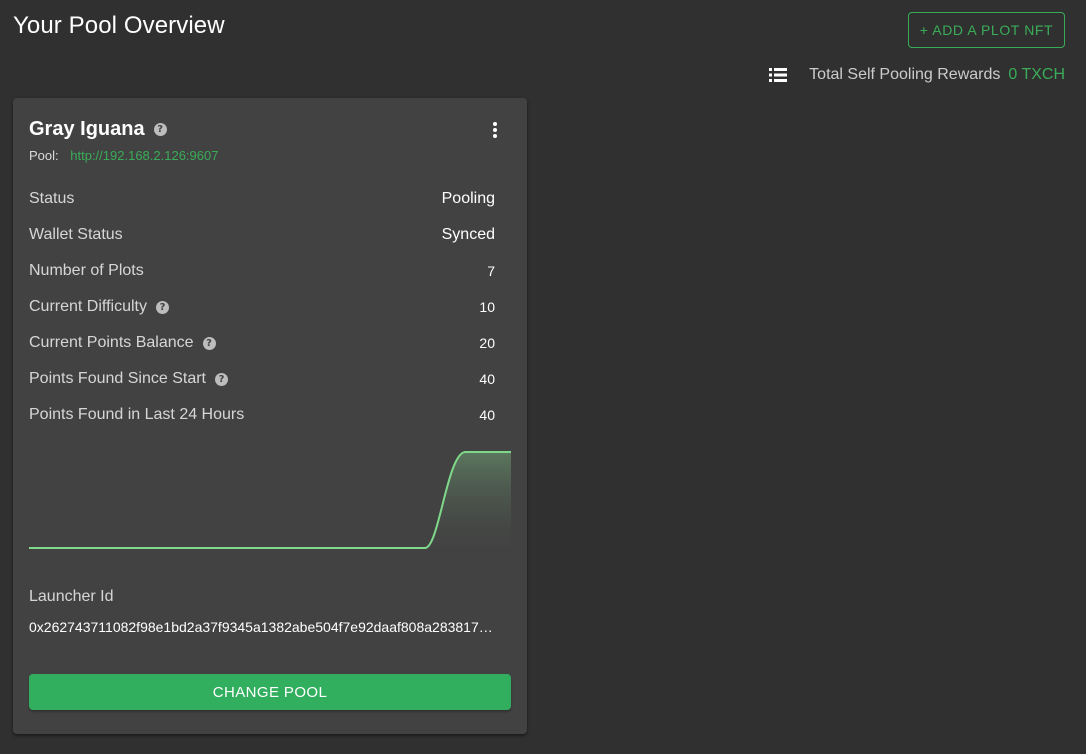  What do you see at coordinates (122, 343) in the screenshot?
I see `stat-label: Current Points Balance?` at bounding box center [122, 343].